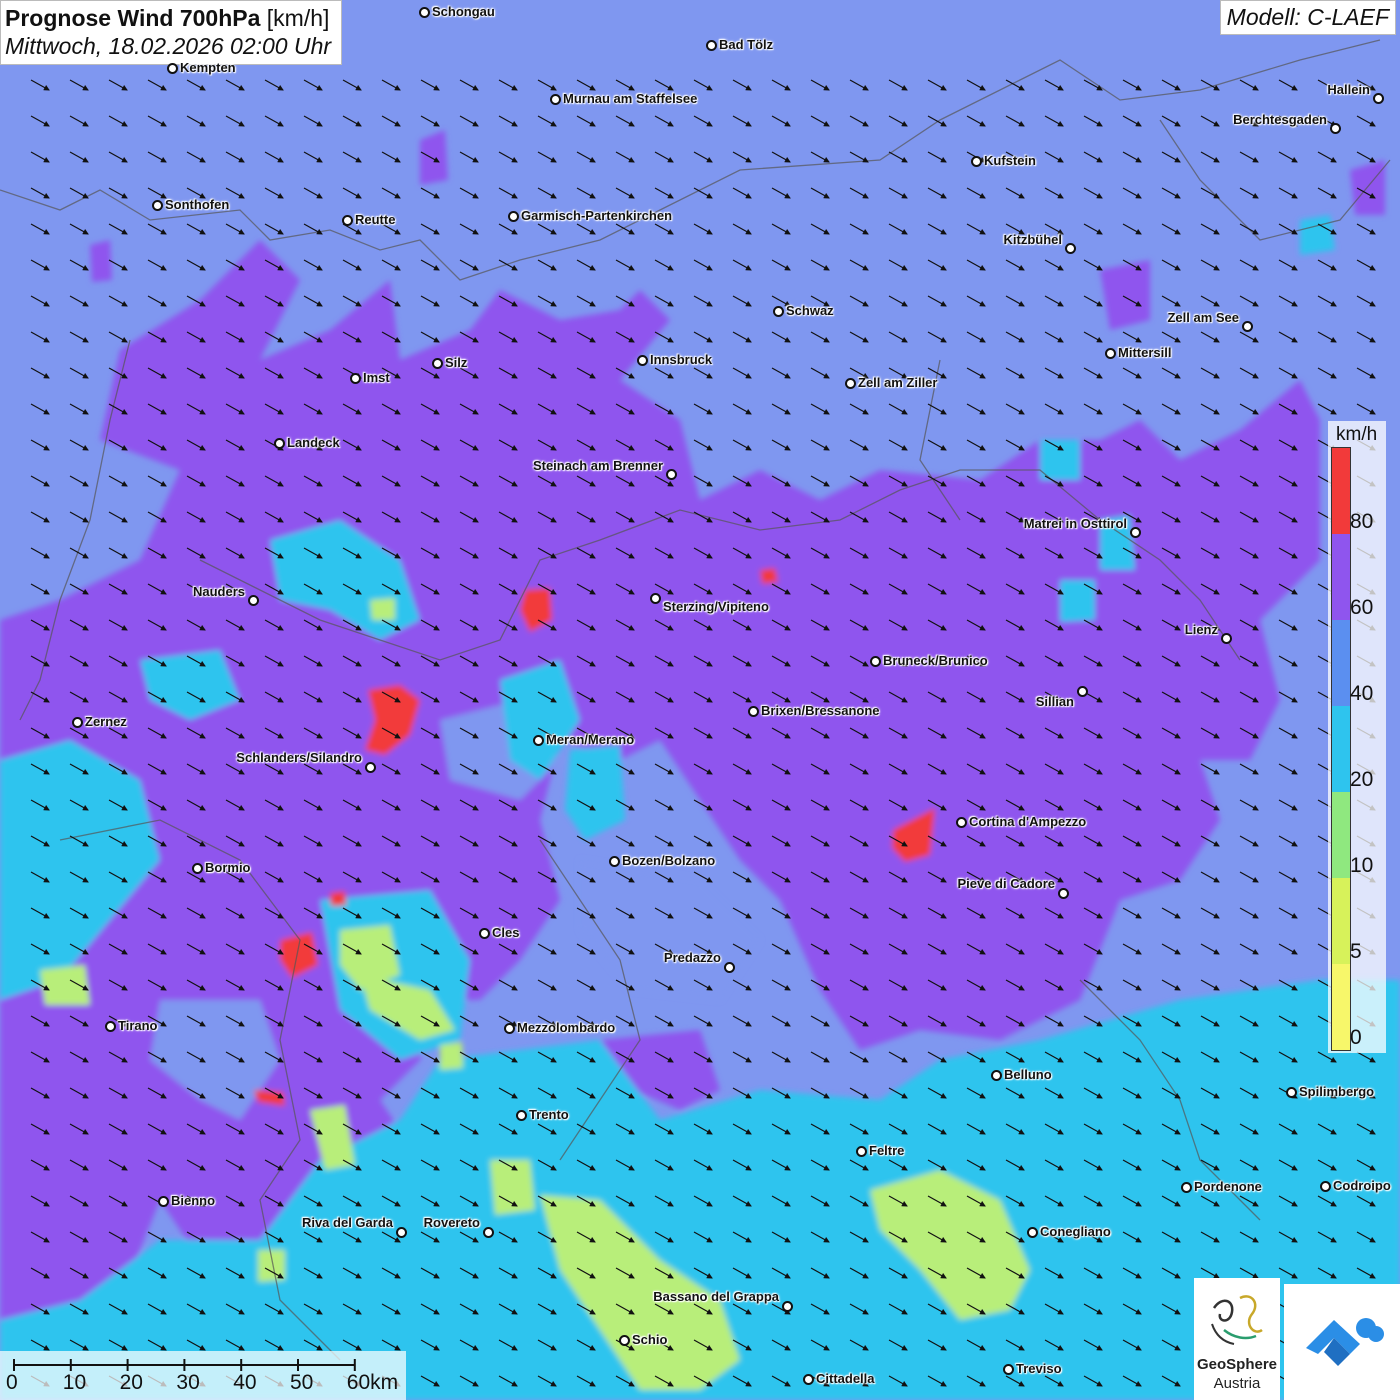  What do you see at coordinates (746, 44) in the screenshot?
I see `city-label: Bad Tölz` at bounding box center [746, 44].